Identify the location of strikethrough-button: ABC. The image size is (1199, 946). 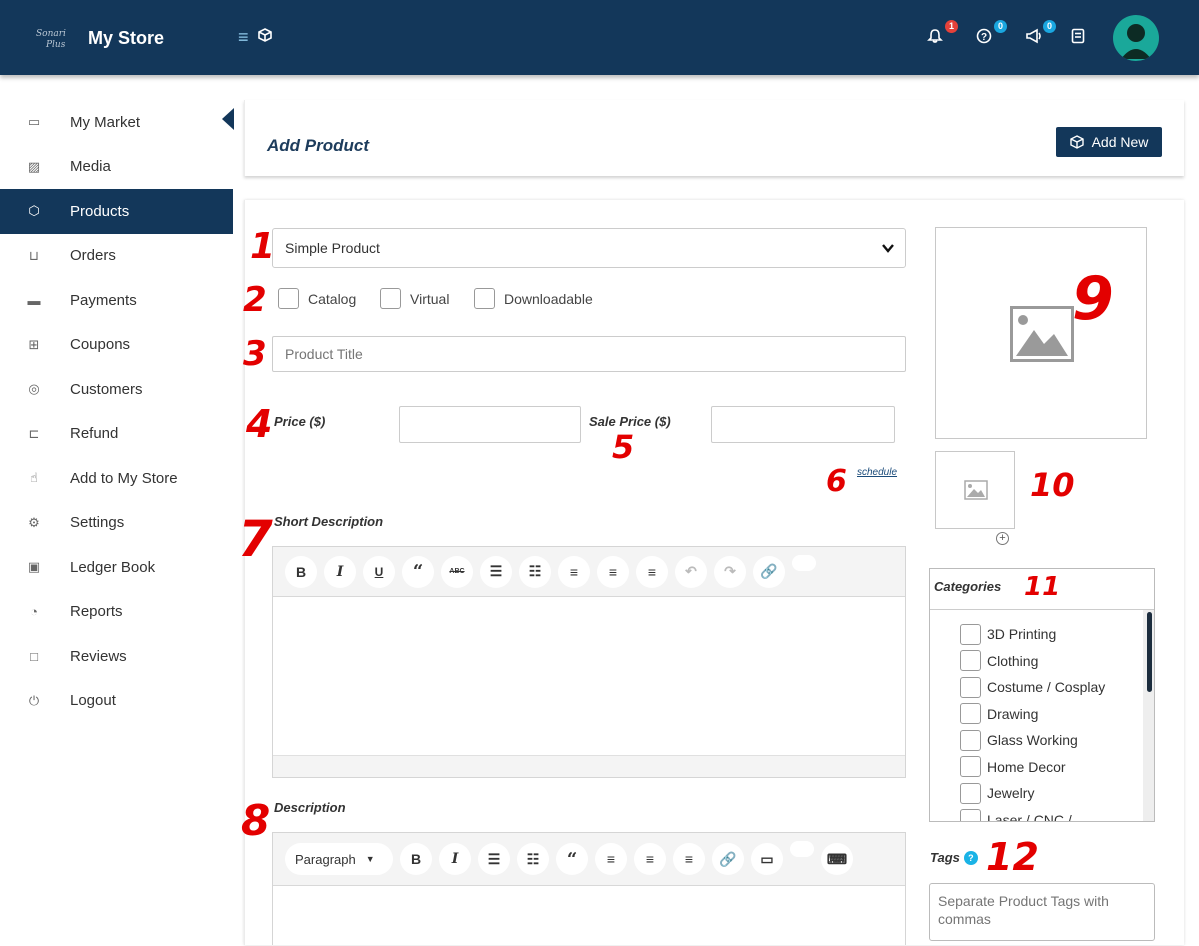
(457, 571).